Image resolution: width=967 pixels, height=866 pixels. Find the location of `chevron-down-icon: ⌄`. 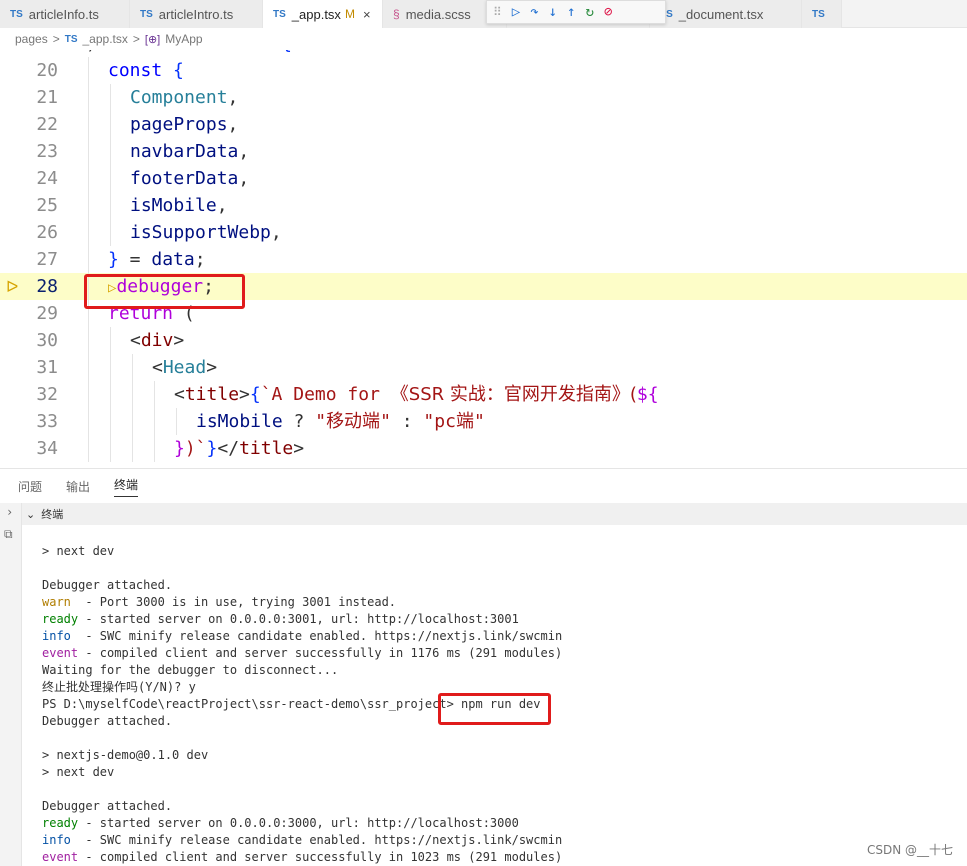

chevron-down-icon: ⌄ is located at coordinates (30, 514).